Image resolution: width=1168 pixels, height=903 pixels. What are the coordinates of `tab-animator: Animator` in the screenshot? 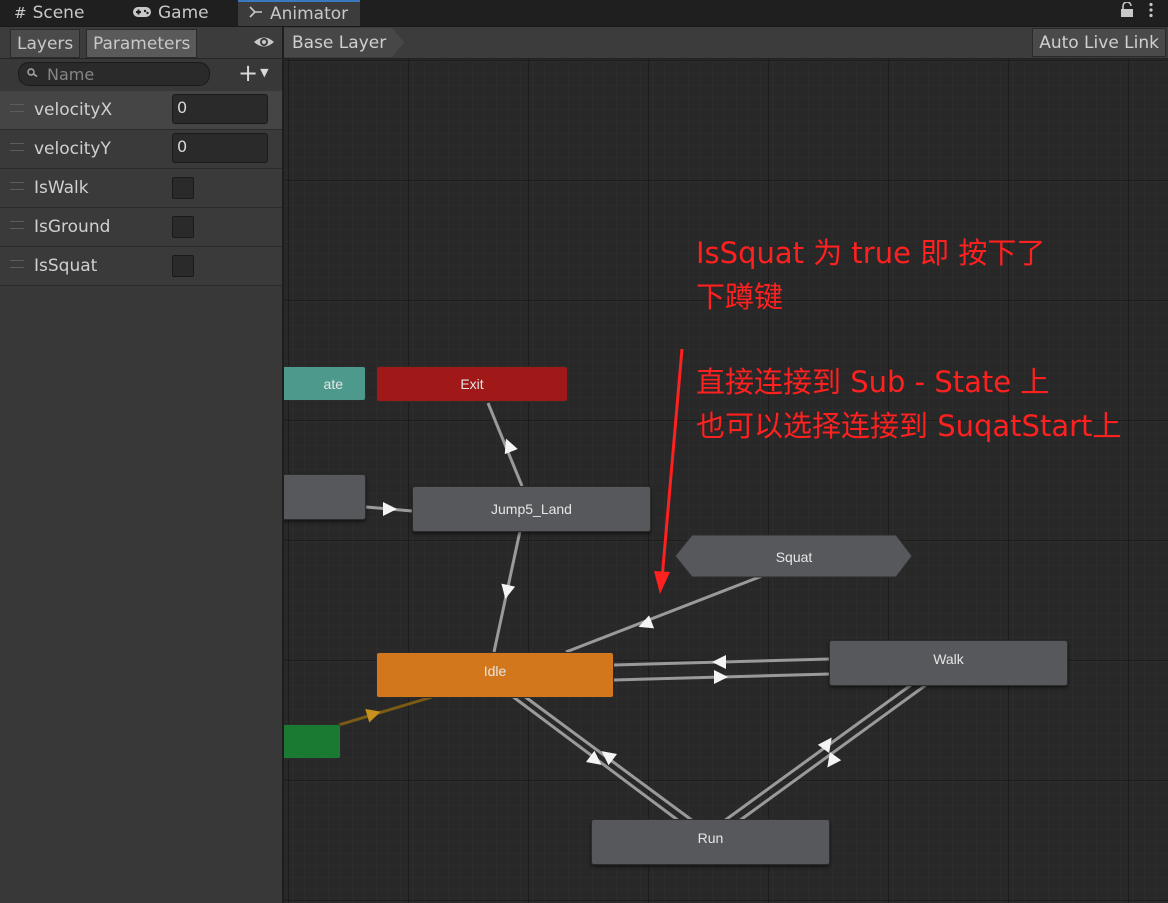 It's located at (299, 13).